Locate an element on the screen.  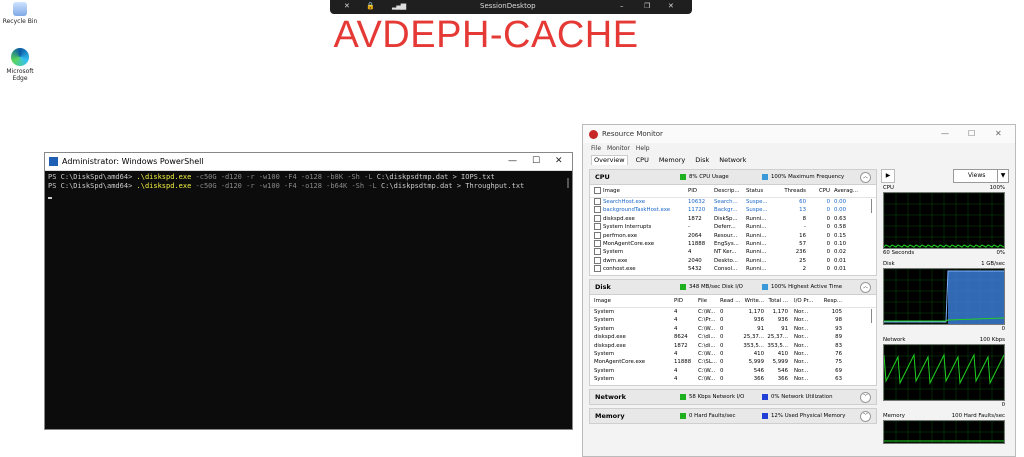
powershell-titlebar: Administrator: Windows PowerShell — ☐ ✕ is located at coordinates (308, 162).